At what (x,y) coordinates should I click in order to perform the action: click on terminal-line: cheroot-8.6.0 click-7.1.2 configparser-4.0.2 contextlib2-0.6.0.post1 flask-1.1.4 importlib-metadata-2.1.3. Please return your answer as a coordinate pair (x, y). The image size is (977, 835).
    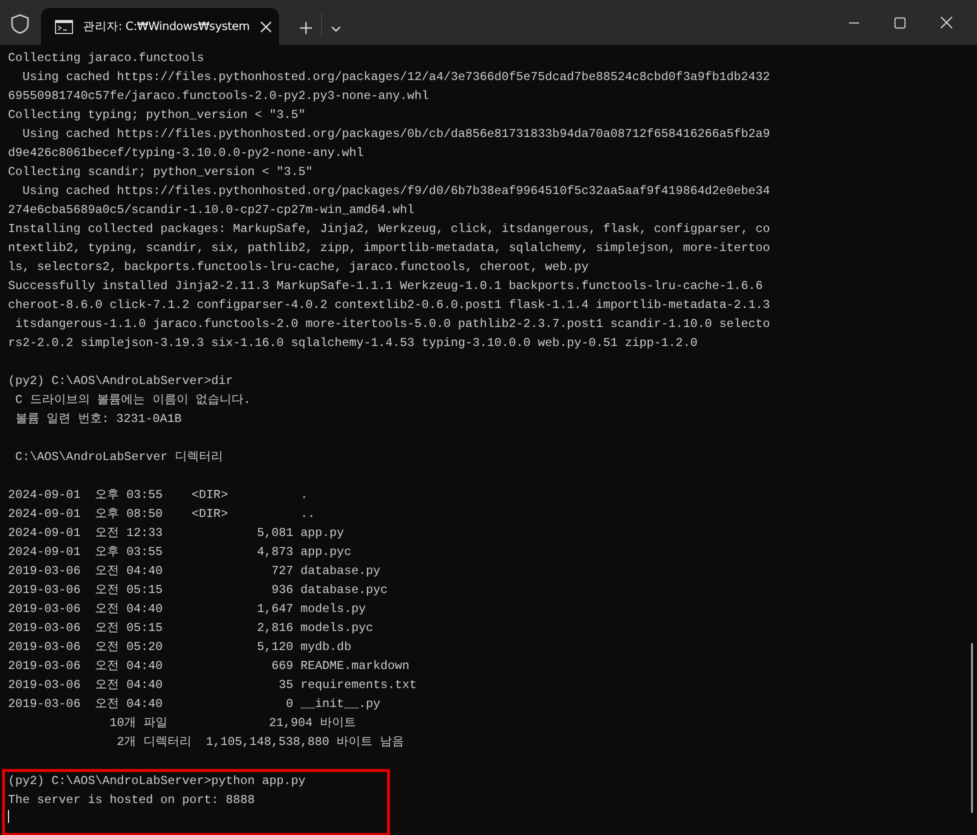
    Looking at the image, I should click on (390, 305).